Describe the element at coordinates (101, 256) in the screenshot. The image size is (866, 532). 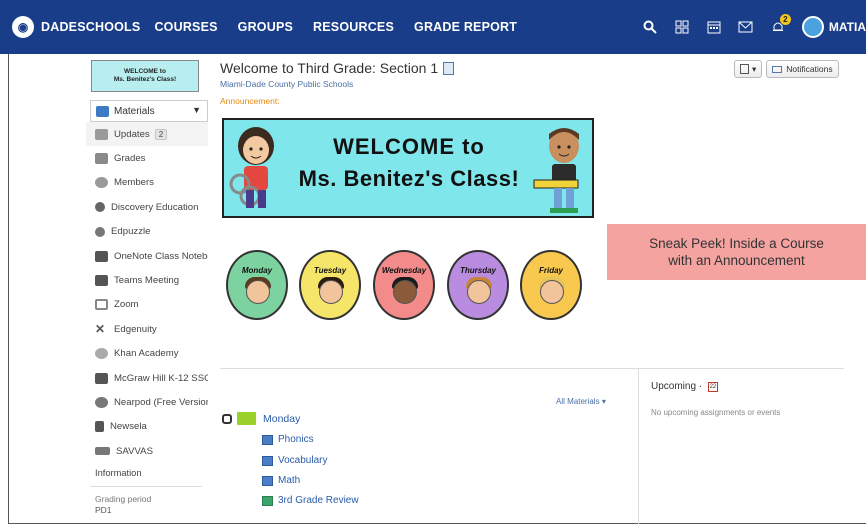
I see `onenote-icon` at that location.